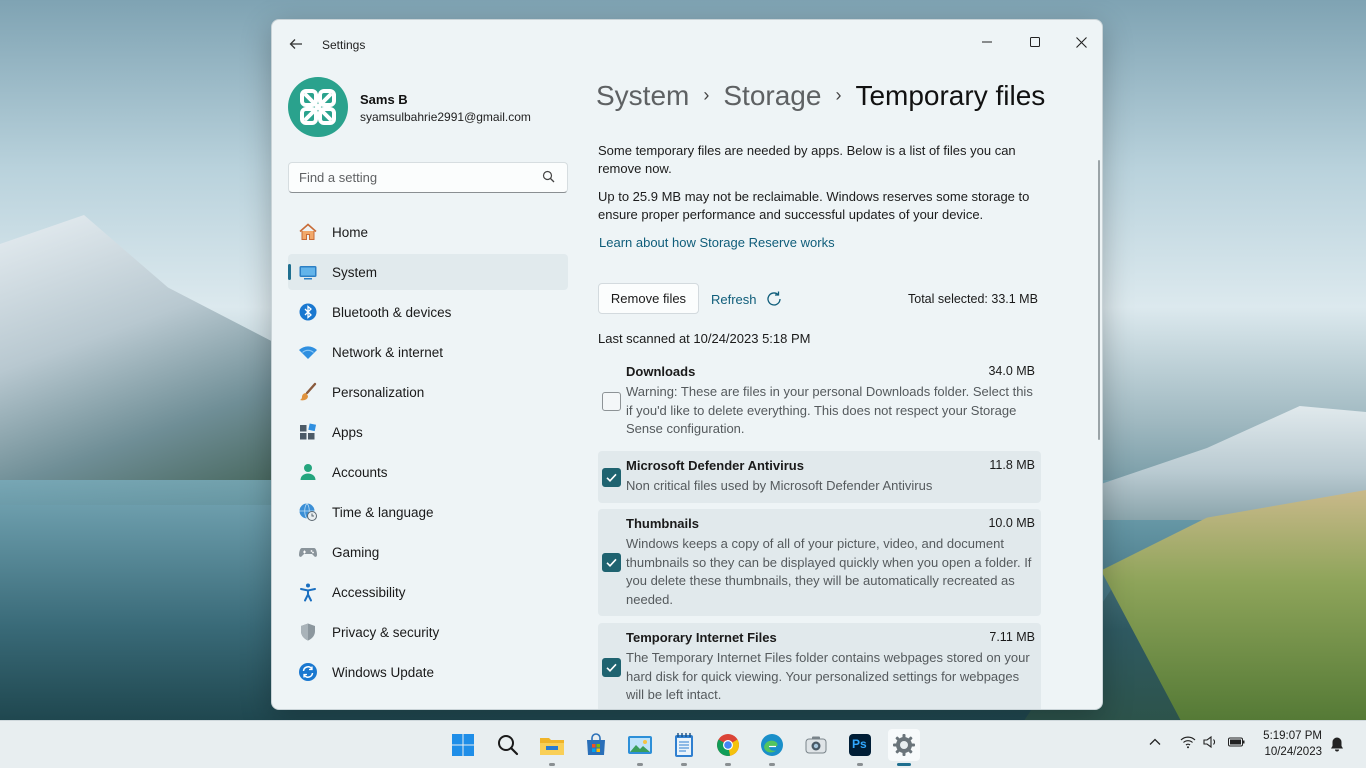 Image resolution: width=1366 pixels, height=768 pixels. What do you see at coordinates (428, 672) in the screenshot?
I see `sidebar-item-windows-update: Windows Update` at bounding box center [428, 672].